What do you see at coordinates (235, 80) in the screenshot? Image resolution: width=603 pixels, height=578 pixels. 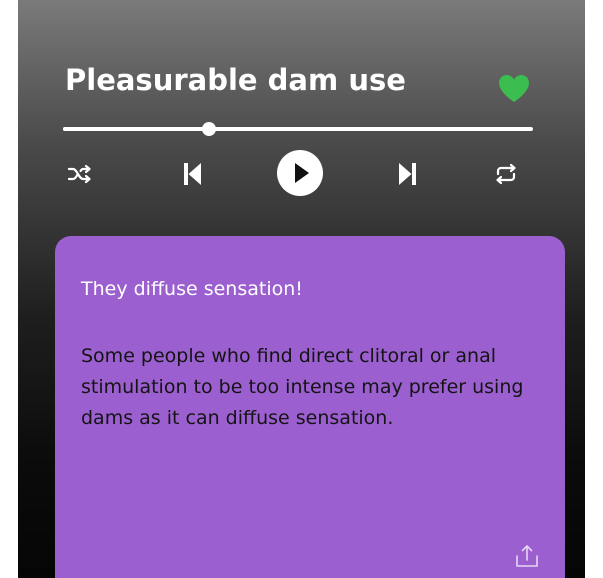 I see `song-title: Pleasurable dam use` at bounding box center [235, 80].